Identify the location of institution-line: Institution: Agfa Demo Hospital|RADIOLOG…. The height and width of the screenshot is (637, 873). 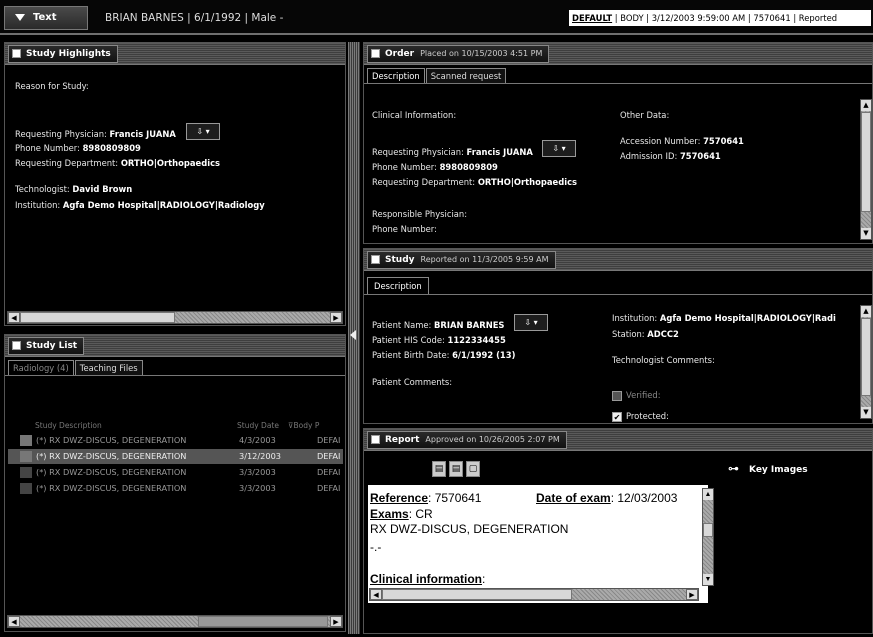
(140, 205).